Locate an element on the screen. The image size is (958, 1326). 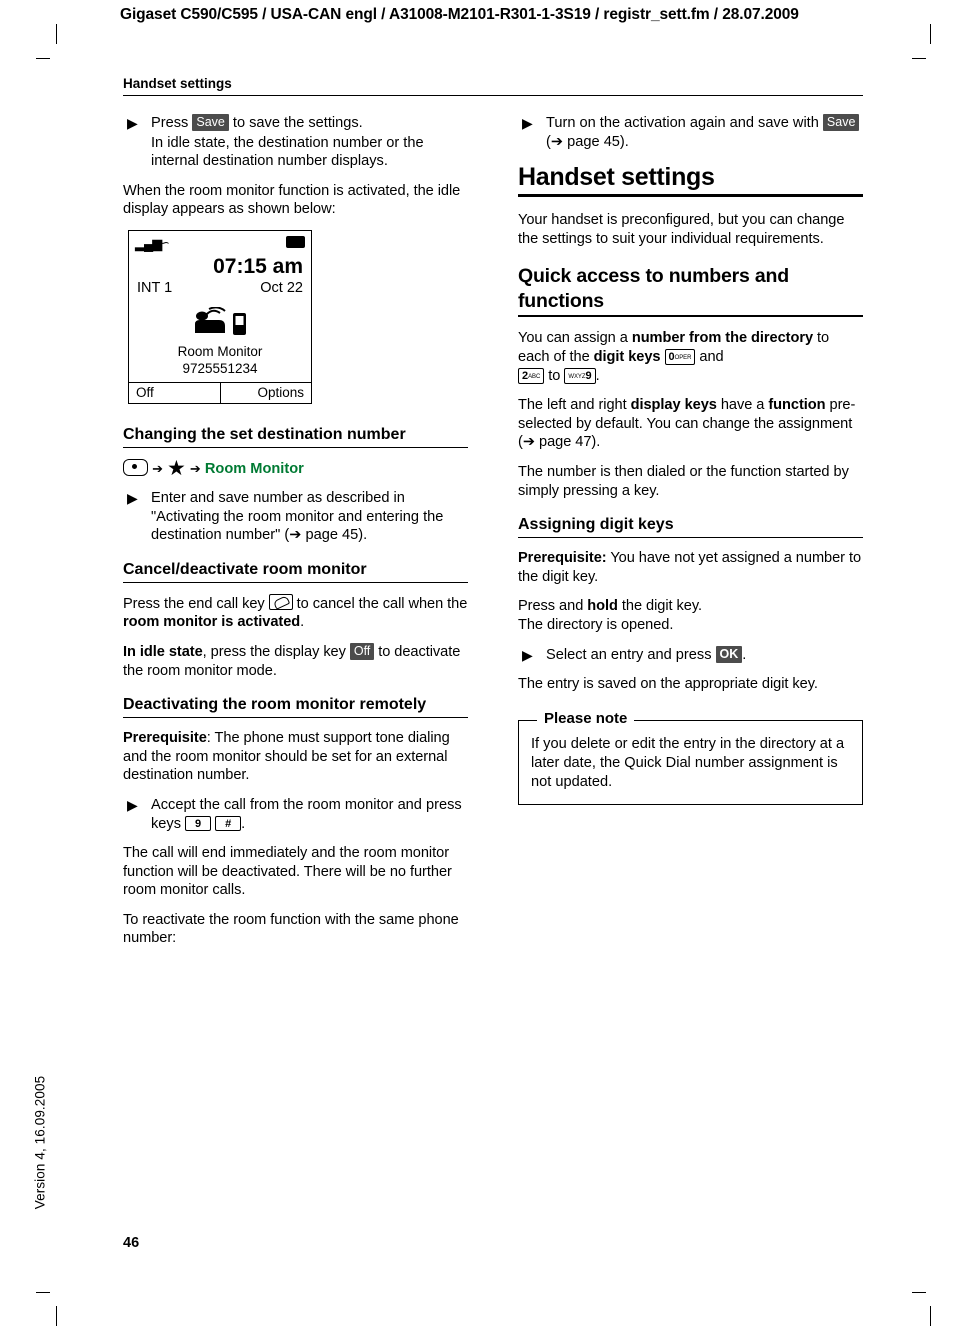
crop-mark-top-right-h is located at coordinates (919, 58).